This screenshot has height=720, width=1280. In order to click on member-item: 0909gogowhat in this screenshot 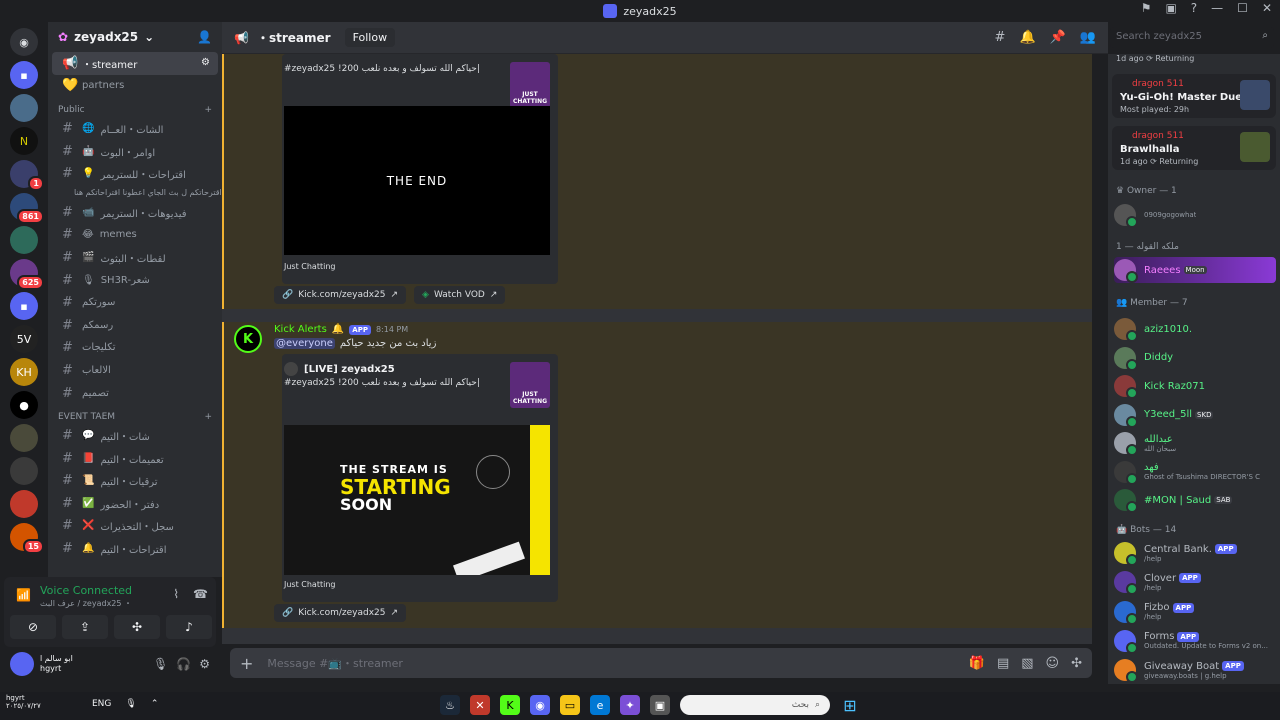, I will do `click(1195, 215)`.